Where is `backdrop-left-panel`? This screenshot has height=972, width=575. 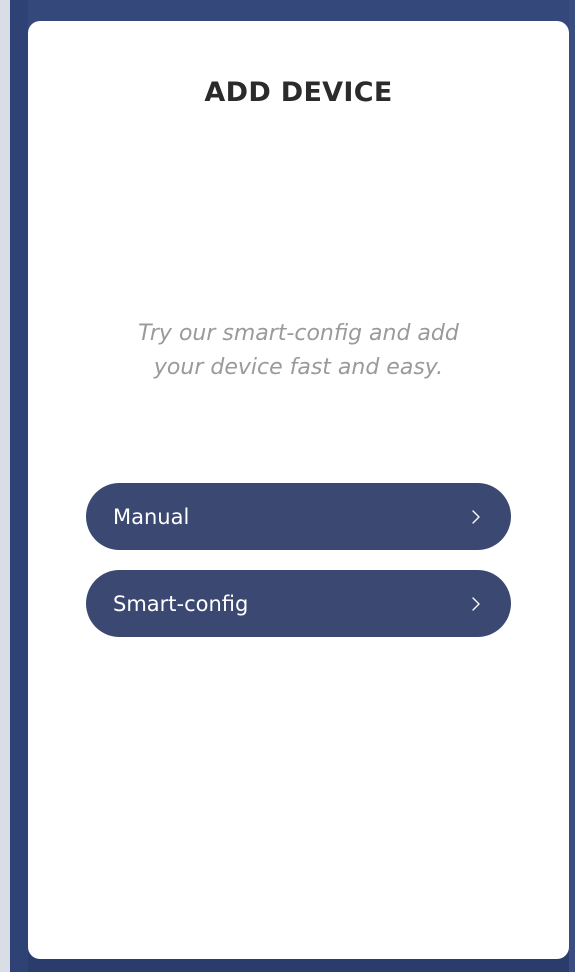 backdrop-left-panel is located at coordinates (19, 486).